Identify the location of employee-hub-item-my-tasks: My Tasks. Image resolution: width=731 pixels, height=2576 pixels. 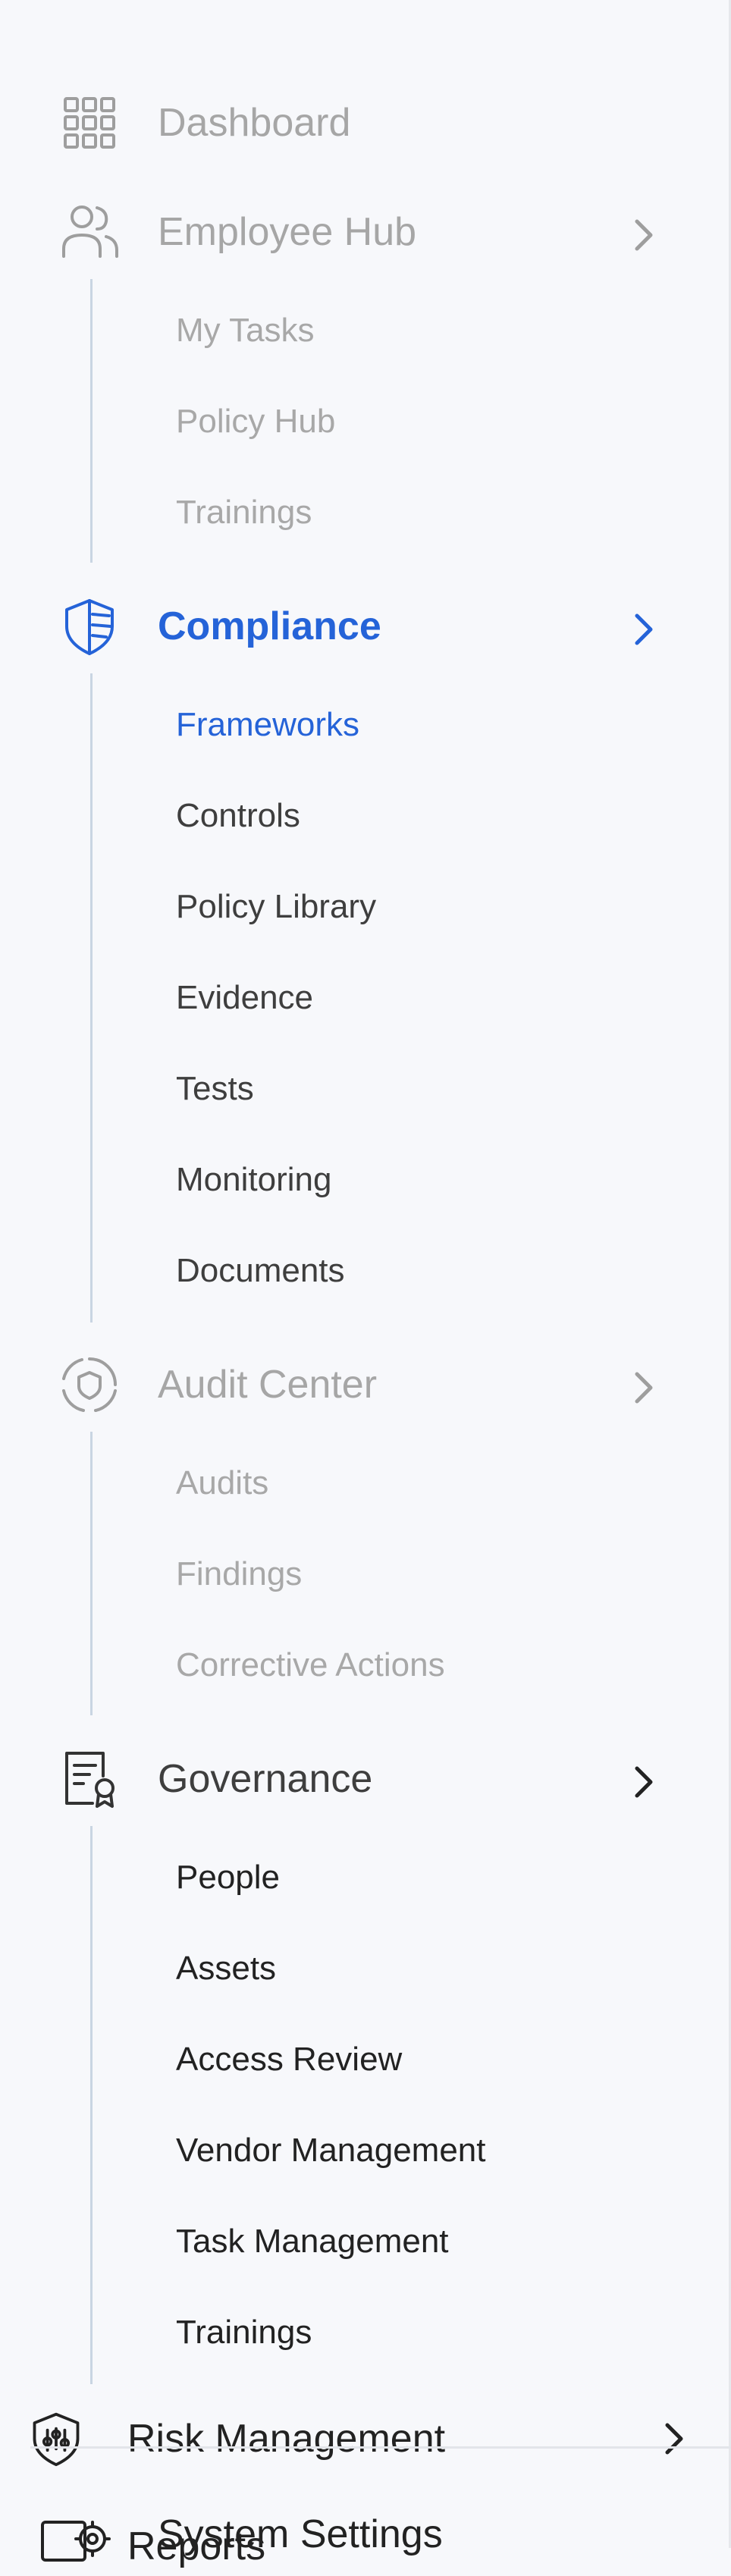
(245, 330).